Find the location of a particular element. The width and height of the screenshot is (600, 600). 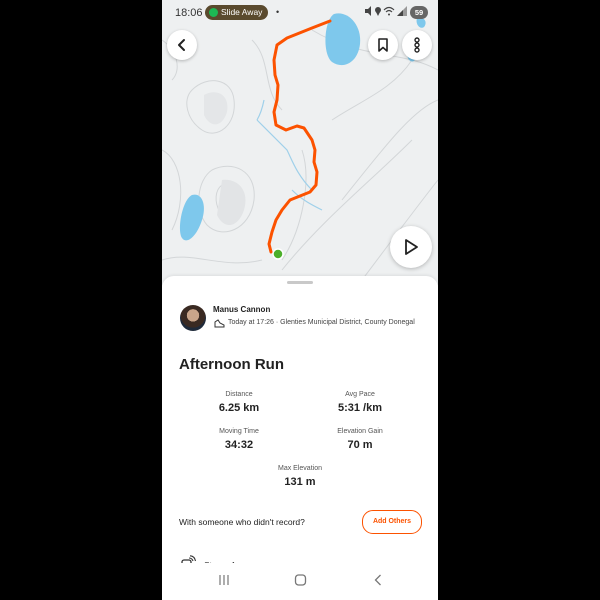

add-others-button: Add Others is located at coordinates (392, 522).